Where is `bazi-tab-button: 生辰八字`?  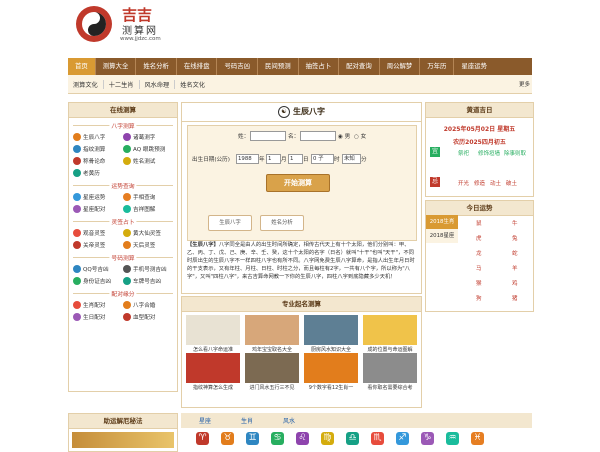
bazi-tab-button: 生辰八字 is located at coordinates (230, 223).